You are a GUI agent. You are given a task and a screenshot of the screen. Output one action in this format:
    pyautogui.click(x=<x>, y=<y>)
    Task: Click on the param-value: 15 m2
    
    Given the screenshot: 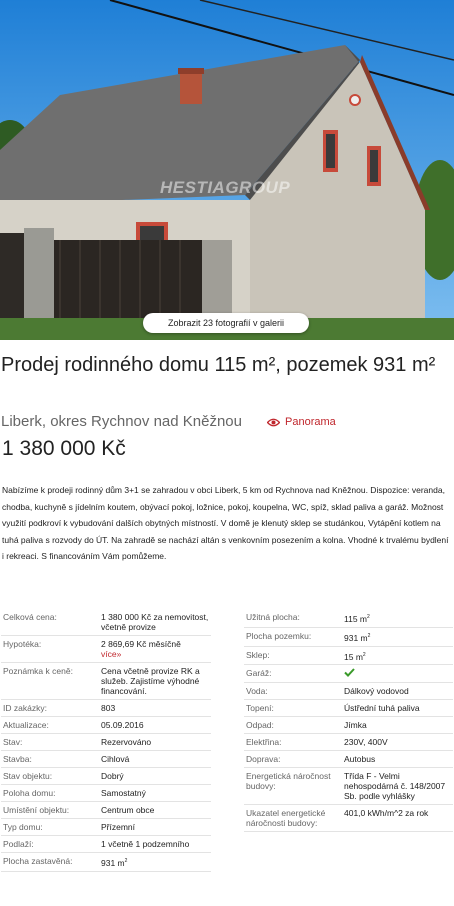 What is the action you would take?
    pyautogui.click(x=397, y=656)
    